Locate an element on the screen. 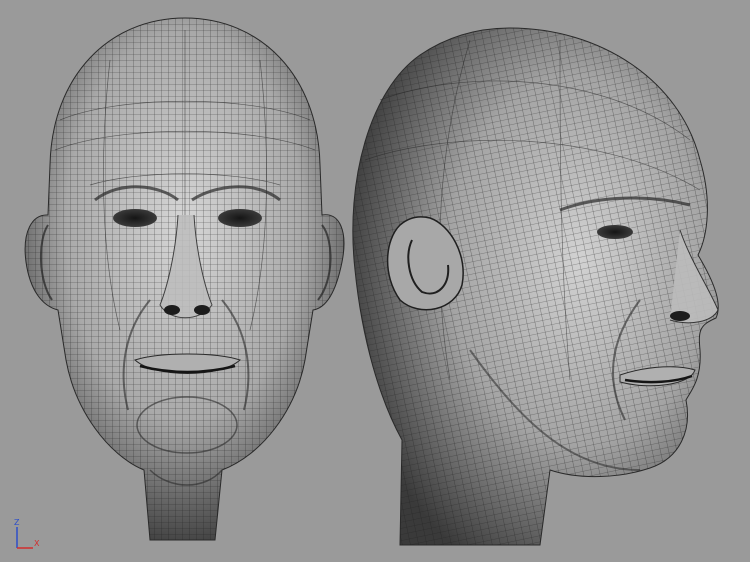  axis-x-label: X is located at coordinates (37, 543).